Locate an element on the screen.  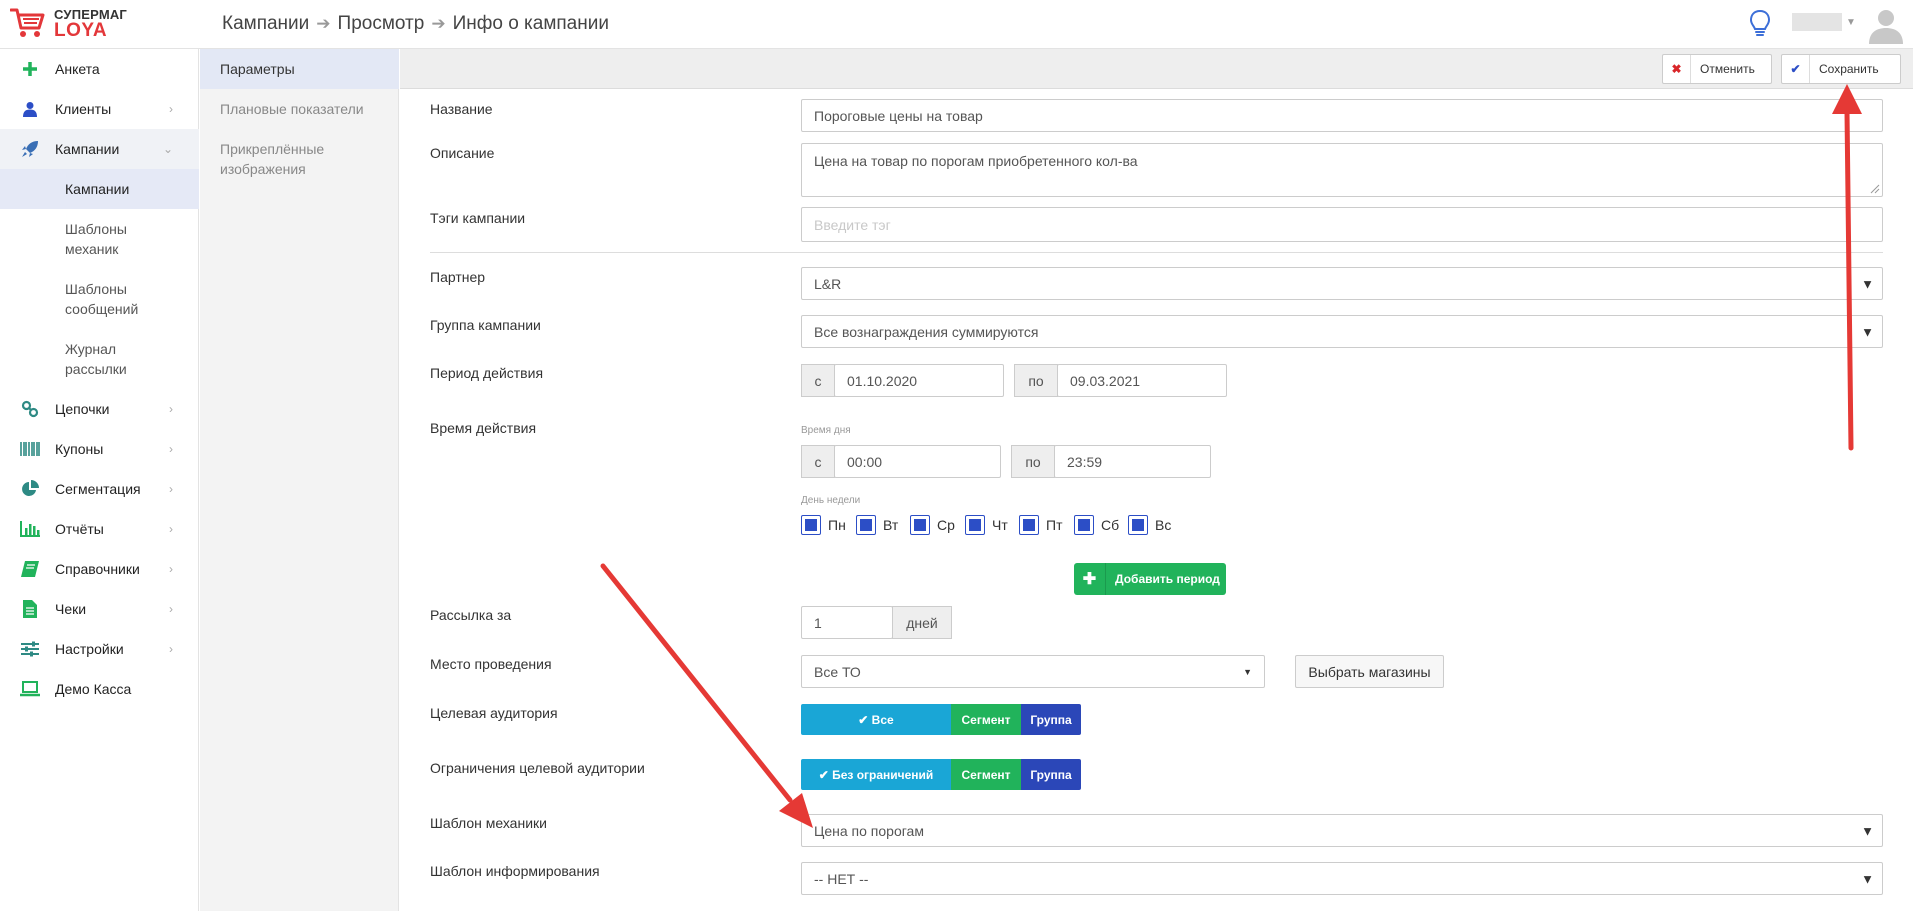
sidebar-item-references: Справочники › is located at coordinates (99, 569).